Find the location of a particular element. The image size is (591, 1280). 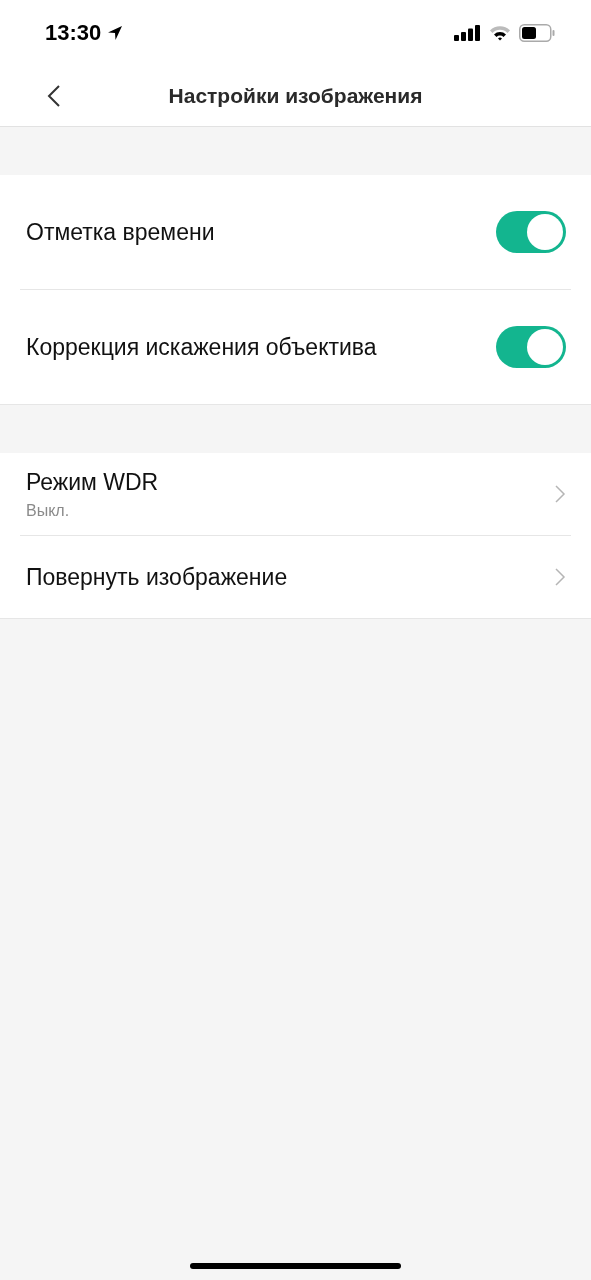

screen-title: Настройки изображения is located at coordinates (295, 96).